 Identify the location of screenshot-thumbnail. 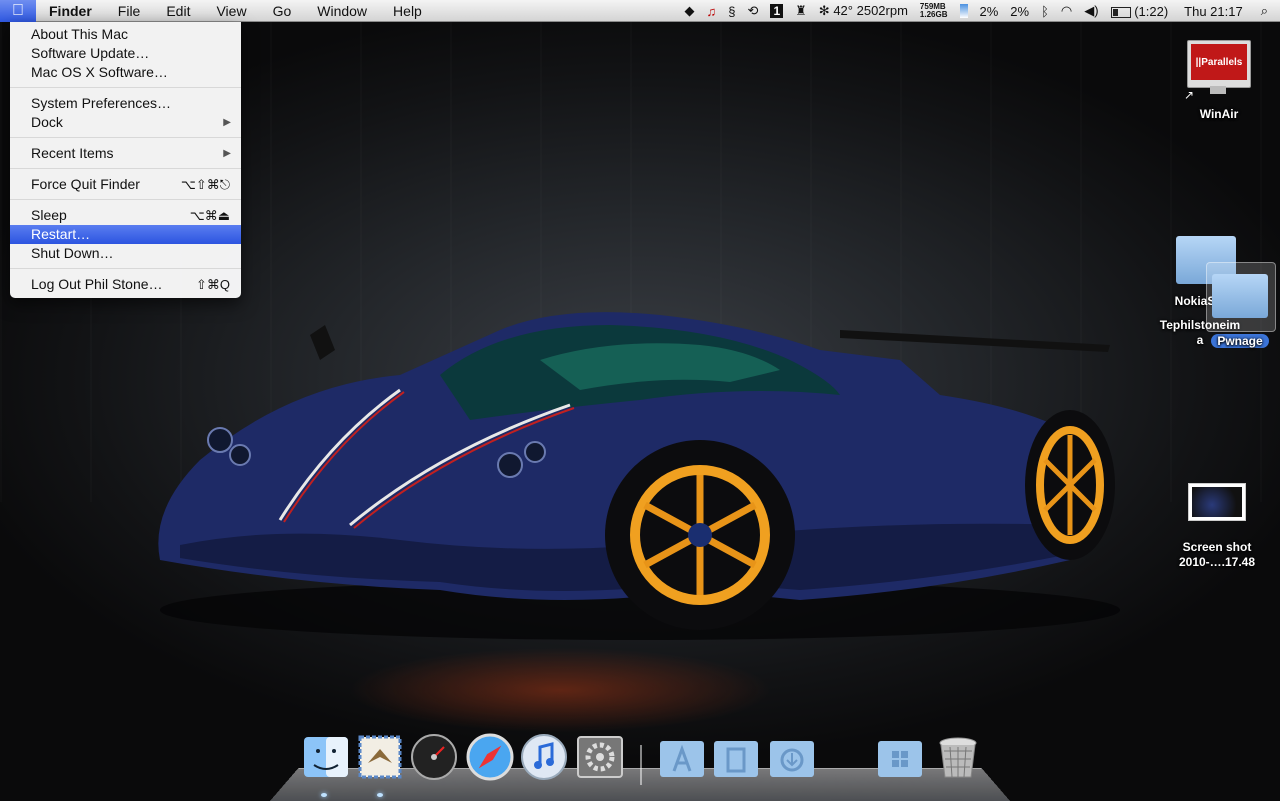
(1217, 502).